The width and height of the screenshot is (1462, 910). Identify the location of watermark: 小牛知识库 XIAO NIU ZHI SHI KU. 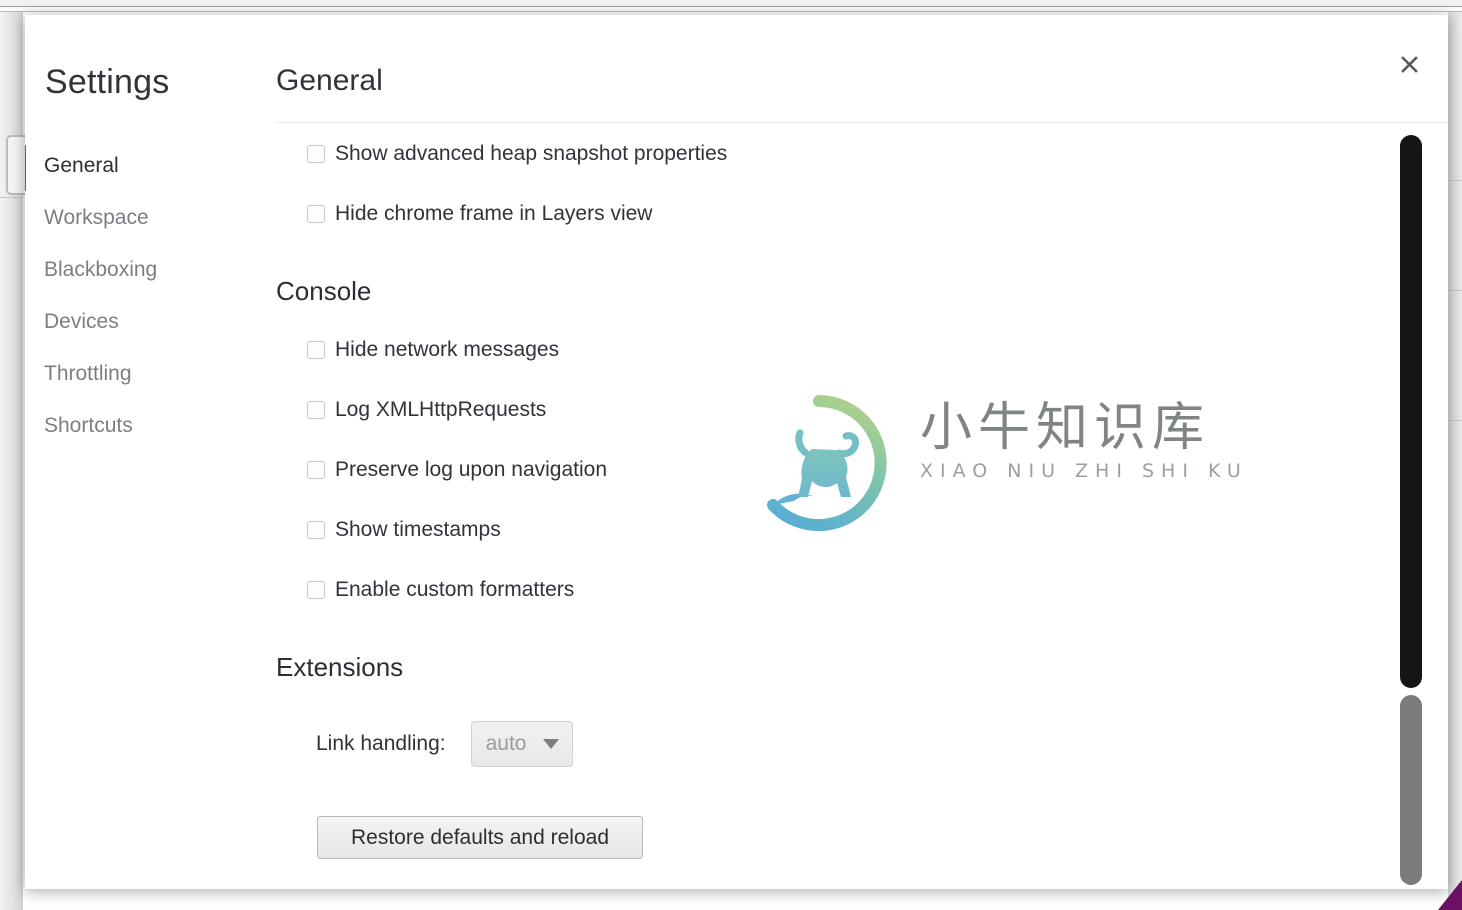
(991, 463).